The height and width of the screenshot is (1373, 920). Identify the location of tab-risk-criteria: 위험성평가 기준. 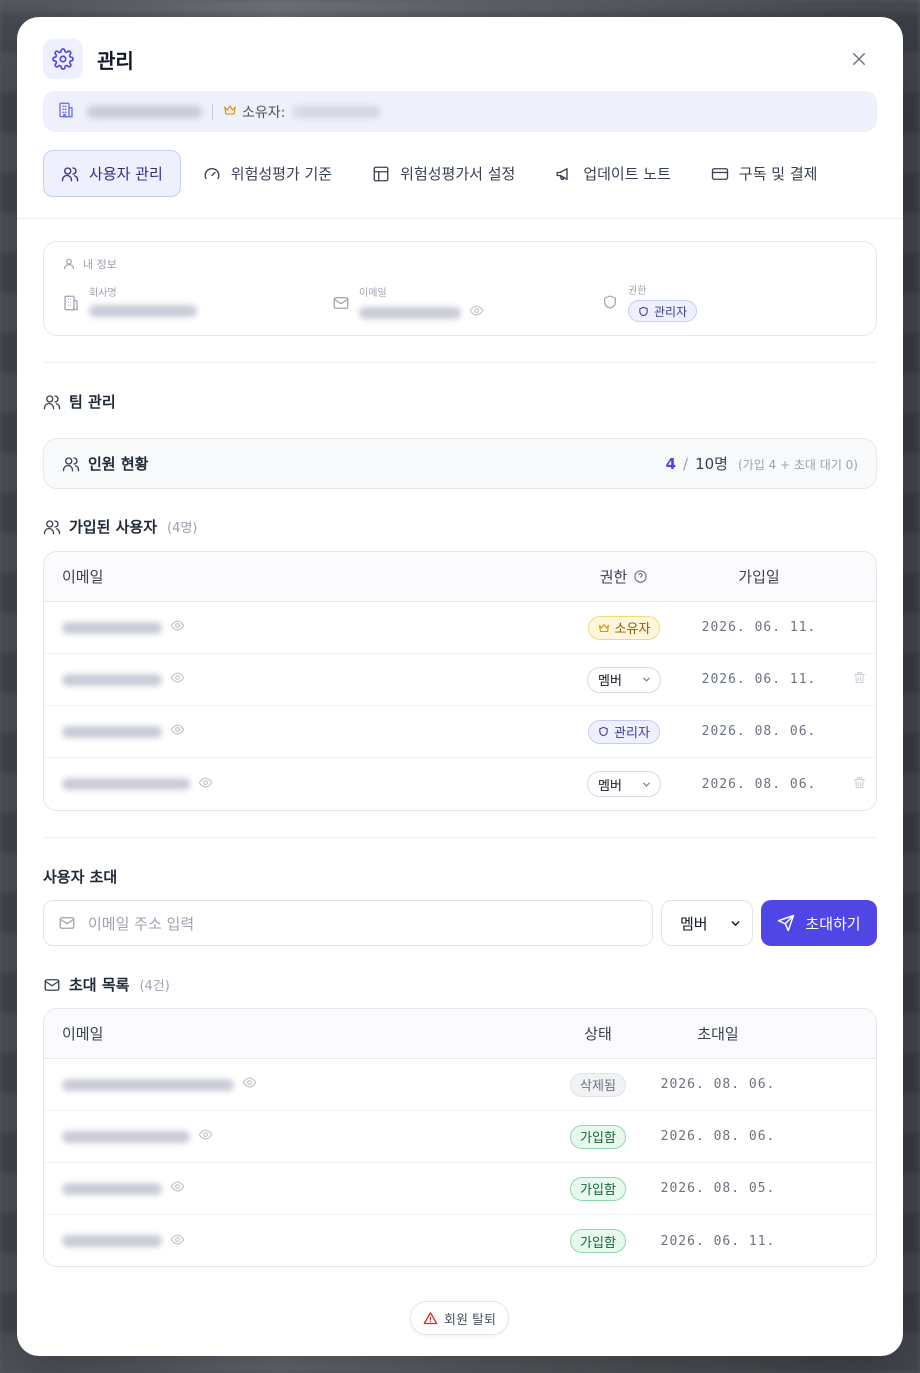
(267, 173).